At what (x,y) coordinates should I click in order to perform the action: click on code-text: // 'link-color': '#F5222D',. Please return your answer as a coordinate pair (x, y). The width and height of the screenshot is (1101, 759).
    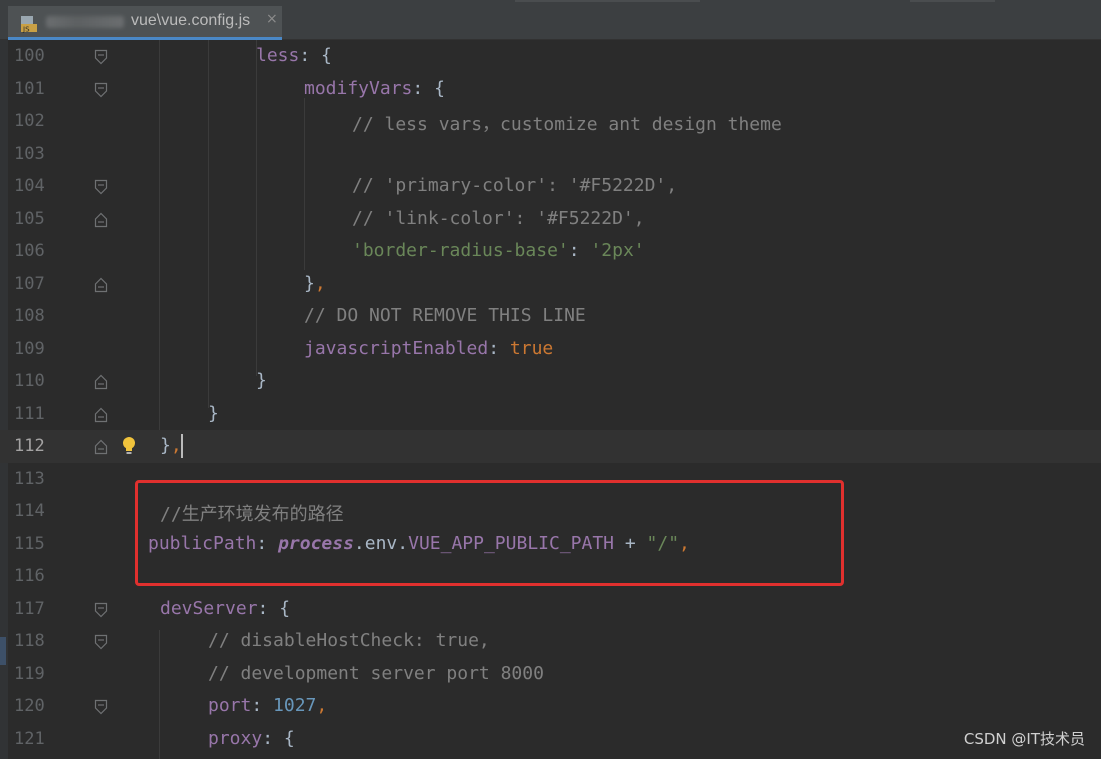
    Looking at the image, I should click on (498, 218).